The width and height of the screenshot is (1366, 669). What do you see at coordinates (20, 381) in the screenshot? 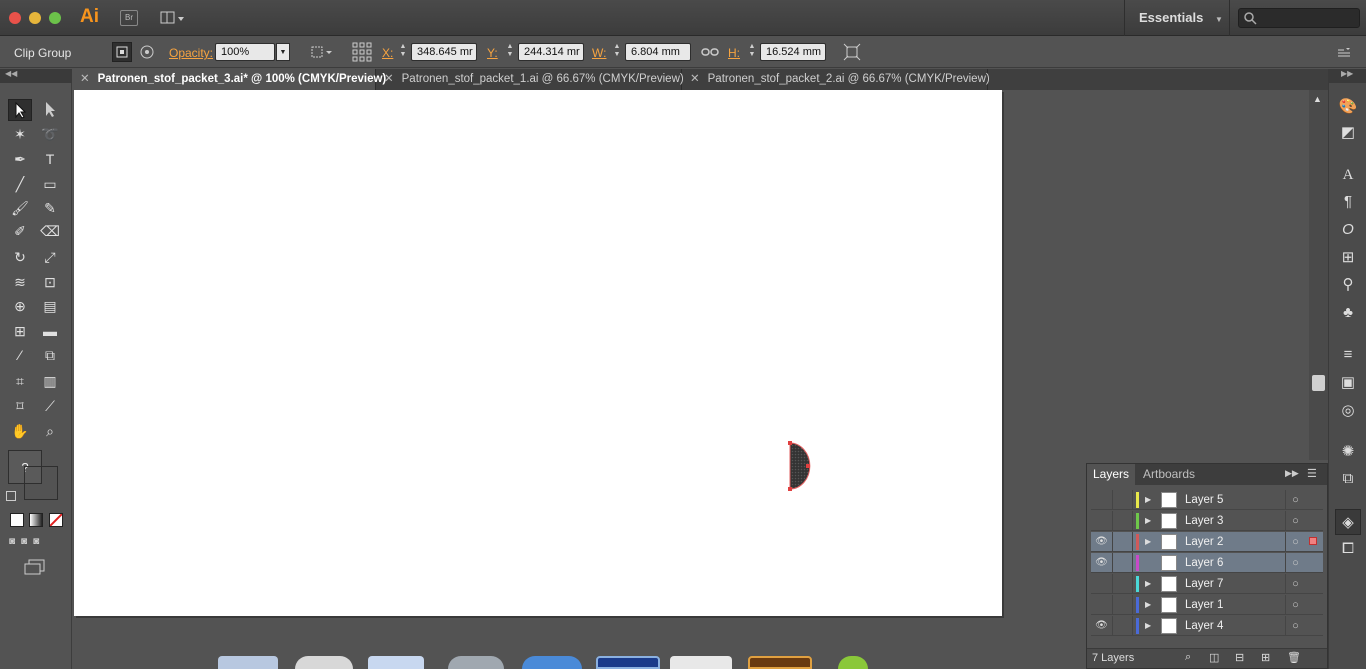
I see `symbol-sprayer-tool-icon: ⌗` at bounding box center [20, 381].